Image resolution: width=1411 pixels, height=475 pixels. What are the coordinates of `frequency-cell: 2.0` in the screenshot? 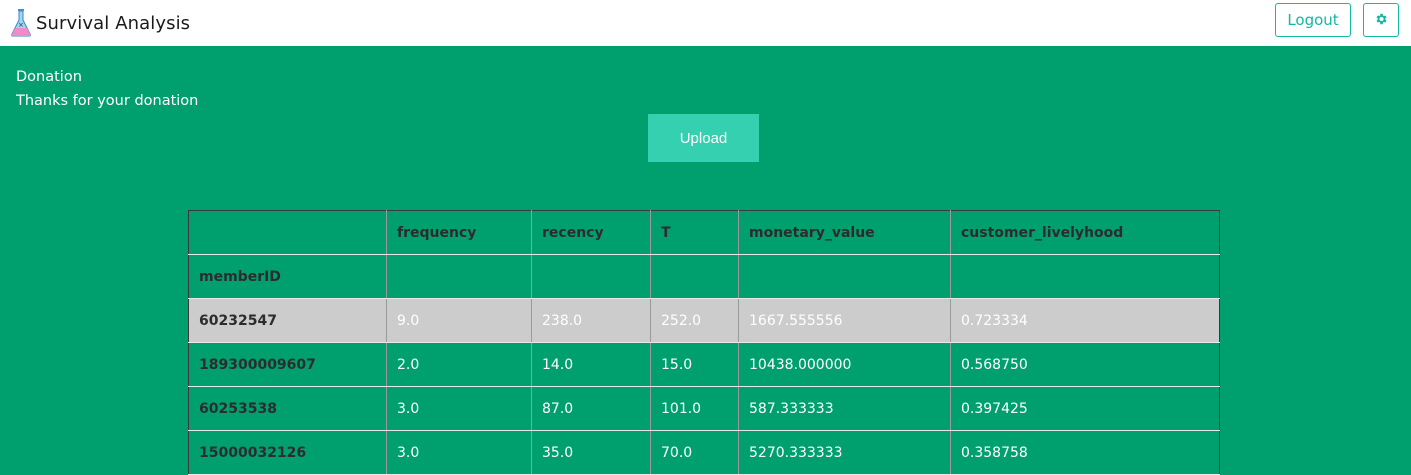 It's located at (459, 364).